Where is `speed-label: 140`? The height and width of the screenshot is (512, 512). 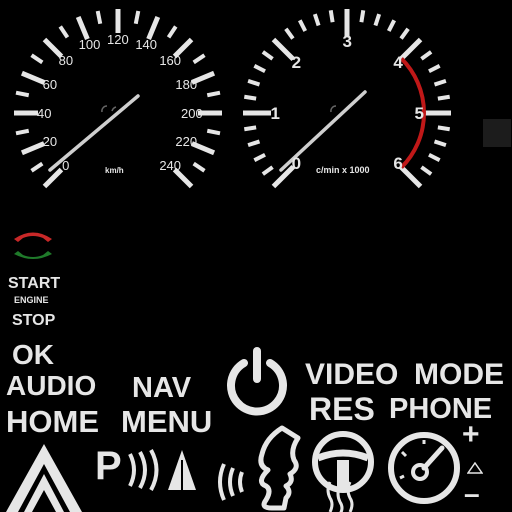
speed-label: 140 is located at coordinates (146, 45).